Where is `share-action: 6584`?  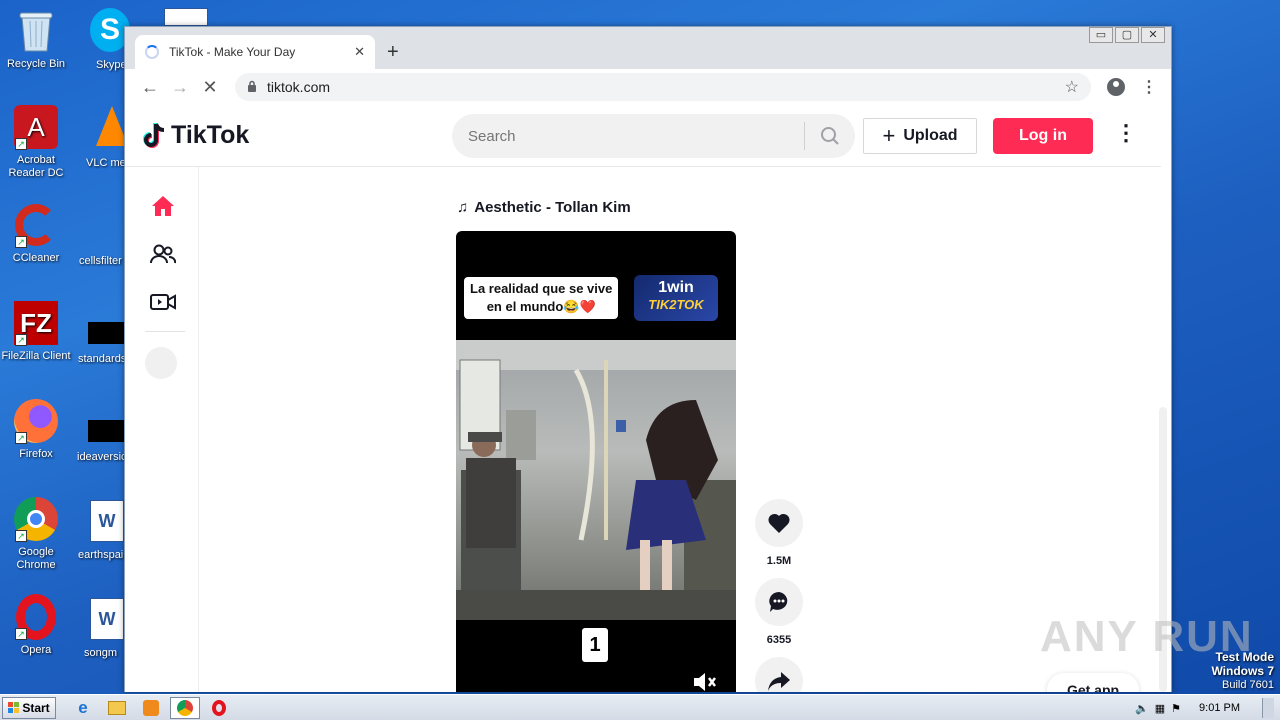
share-action: 6584 is located at coordinates (779, 674).